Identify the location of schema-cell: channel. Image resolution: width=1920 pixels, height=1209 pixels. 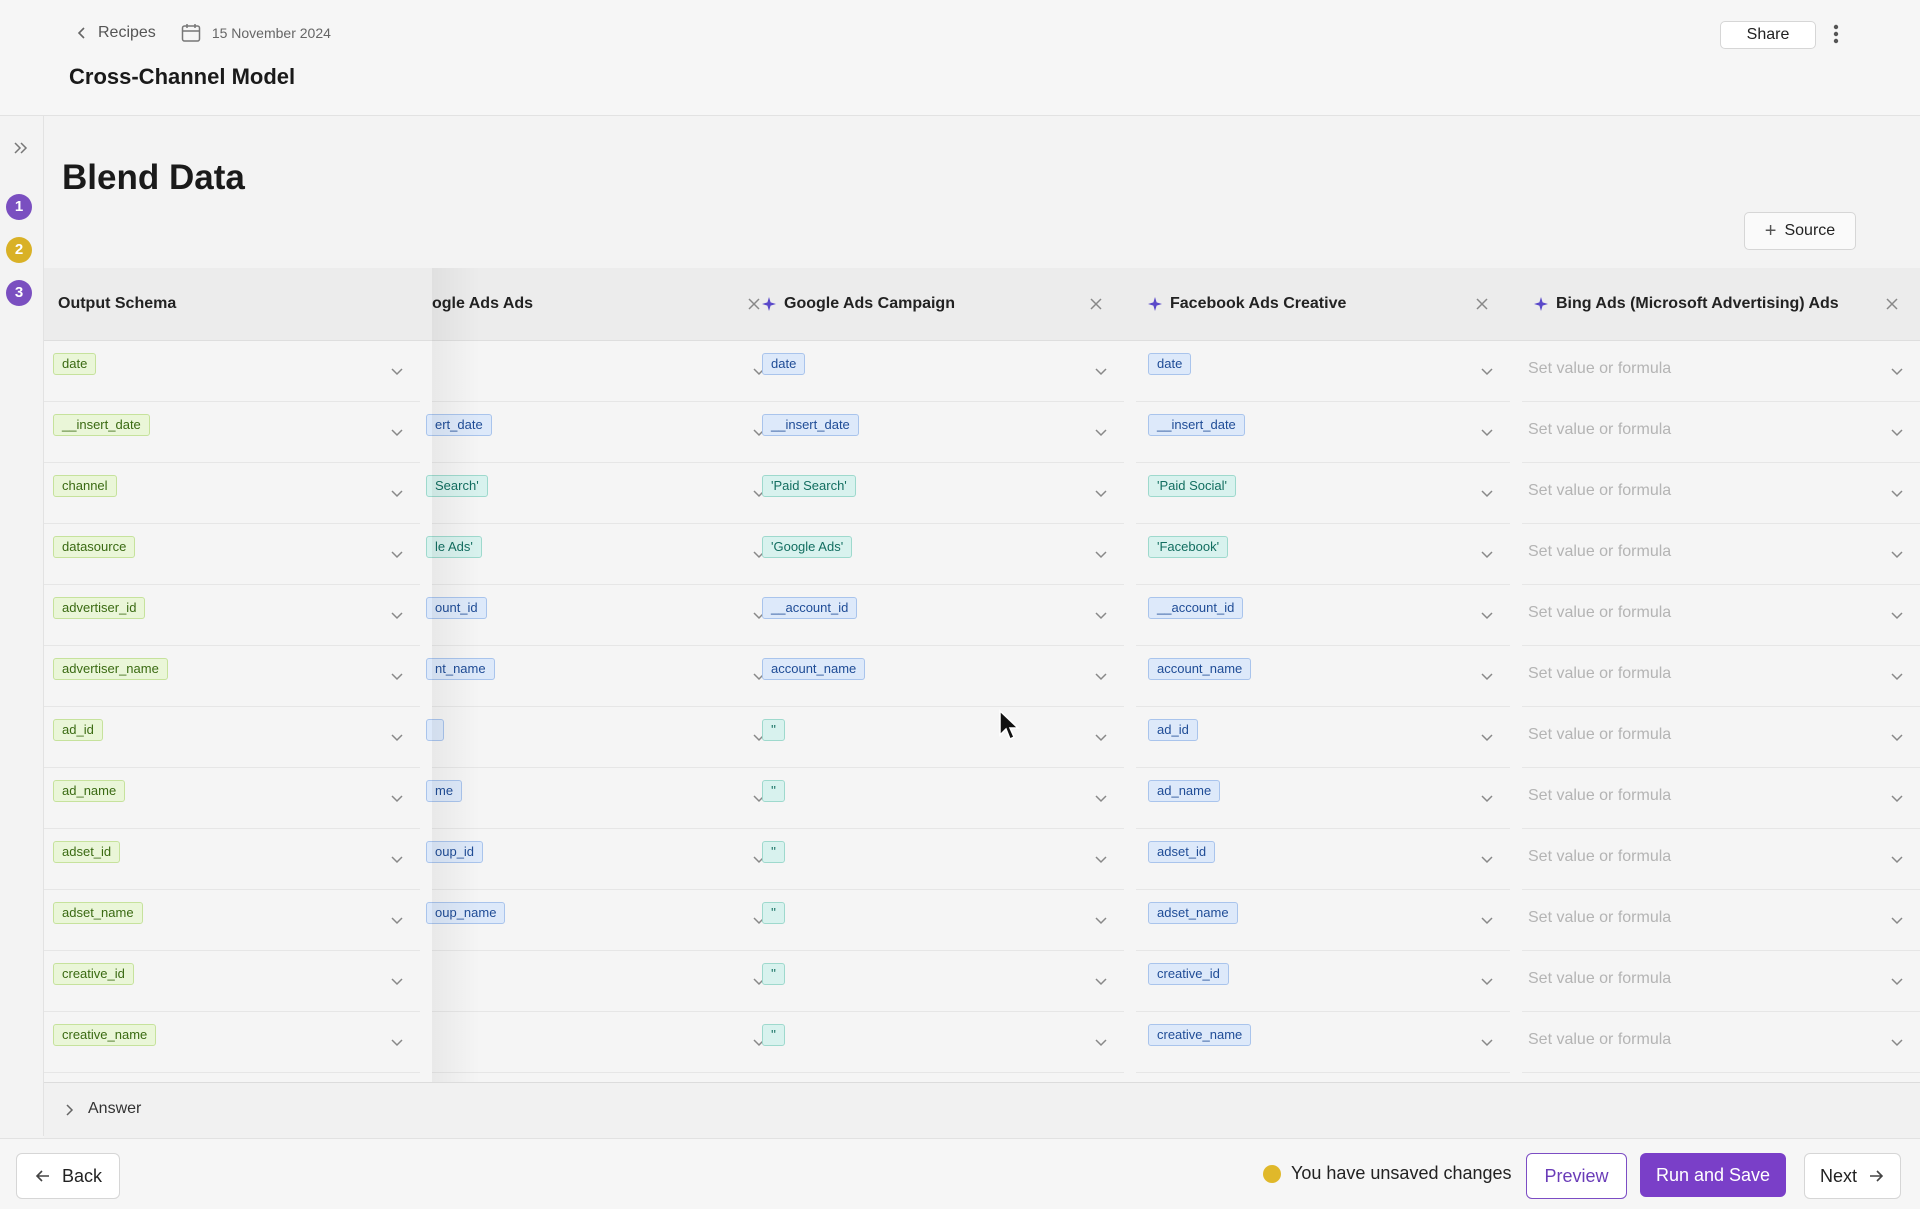
(232, 493).